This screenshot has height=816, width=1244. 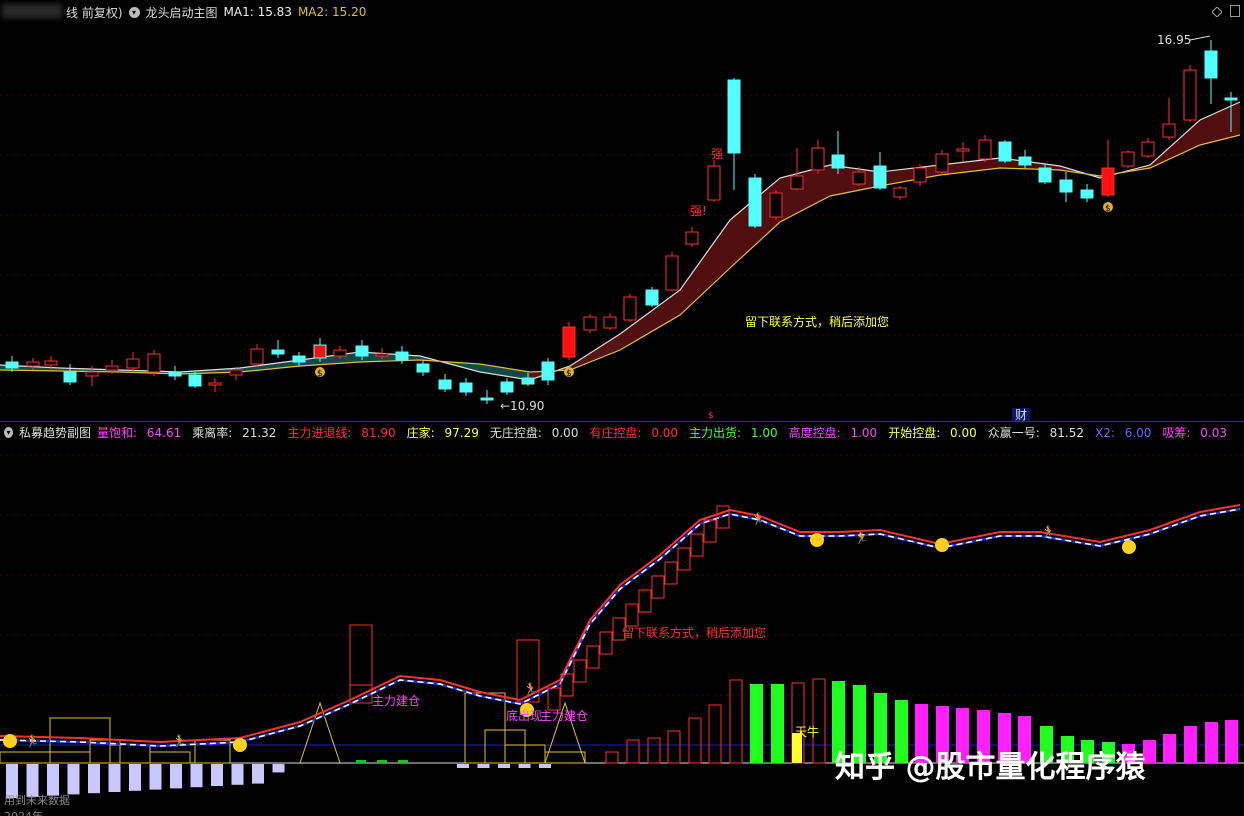 I want to click on sub-value-number: 0.00, so click(x=565, y=432).